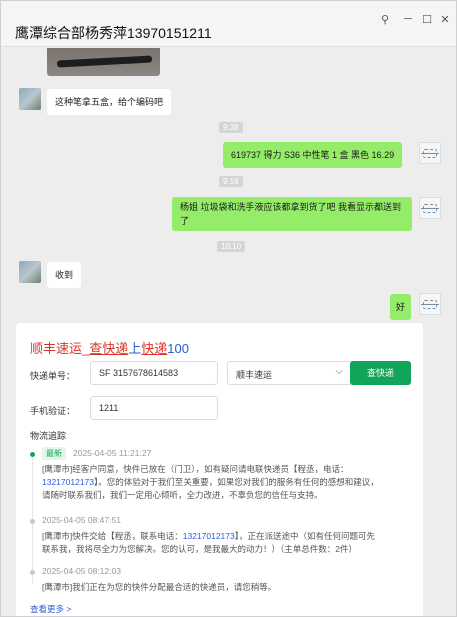 Image resolution: width=457 pixels, height=617 pixels. I want to click on message-bubble-outgoing: 619737 得力 S36 中性笔 1 盒 黑色 16.29, so click(313, 155).